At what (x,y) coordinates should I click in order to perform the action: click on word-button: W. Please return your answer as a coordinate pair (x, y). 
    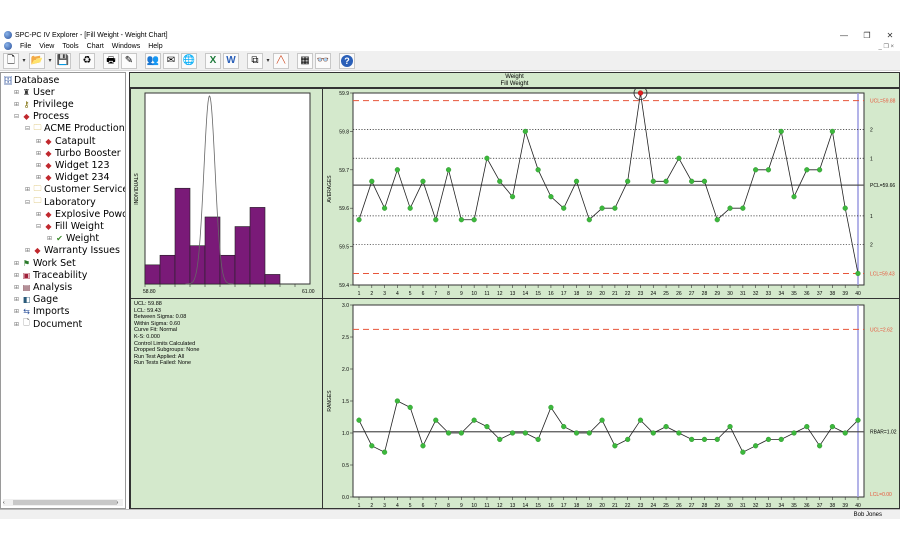
    Looking at the image, I should click on (231, 60).